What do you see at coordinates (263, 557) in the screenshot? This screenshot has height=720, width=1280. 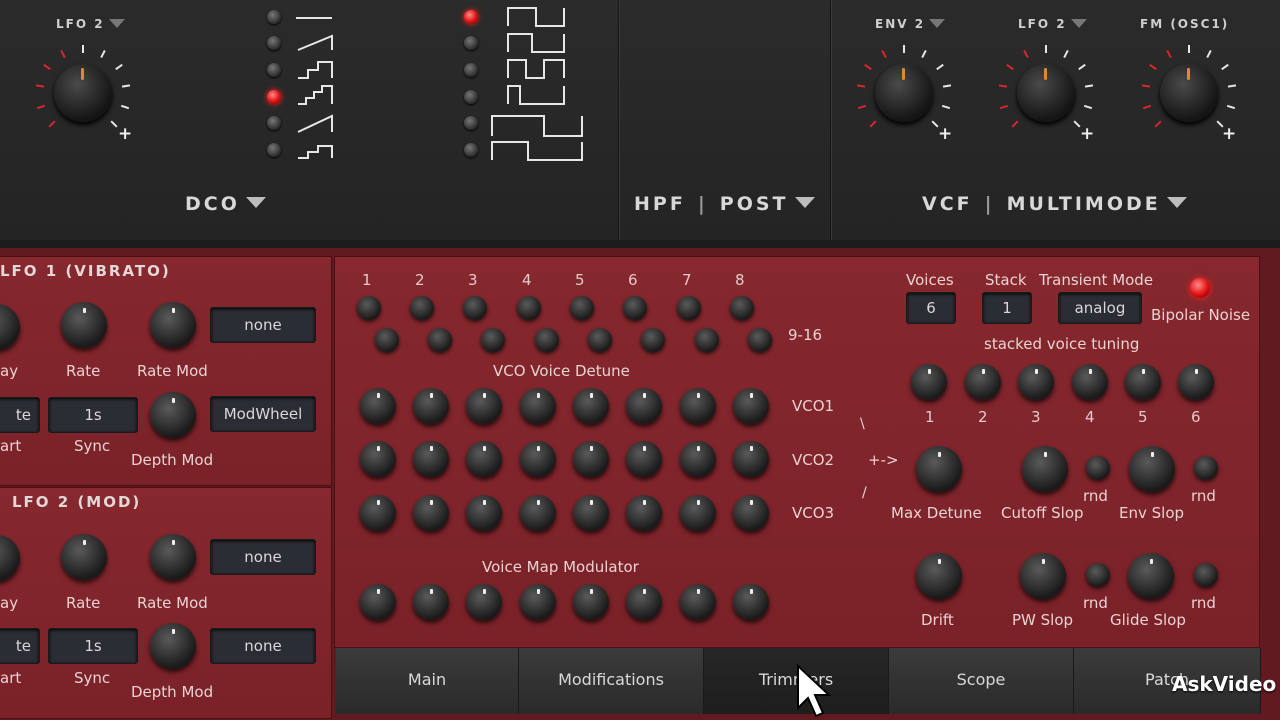 I see `lfo2-rate-mod-select: none` at bounding box center [263, 557].